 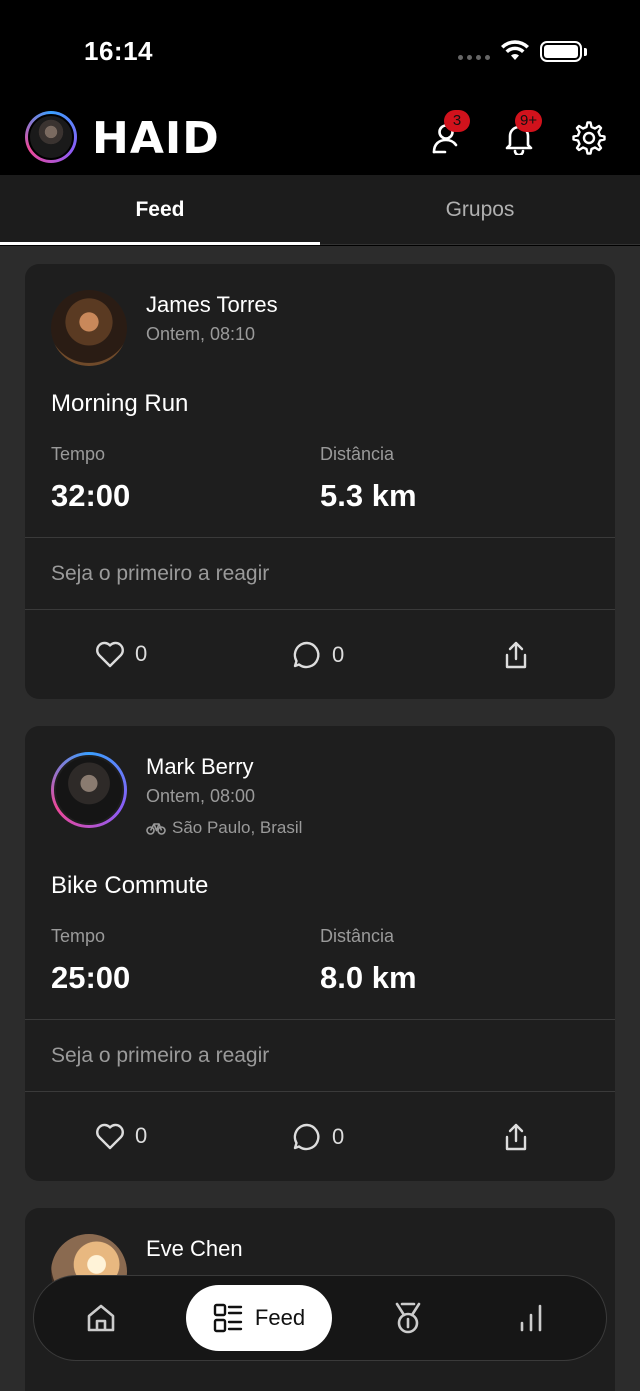 I want to click on time-value: 25:00, so click(x=91, y=977).